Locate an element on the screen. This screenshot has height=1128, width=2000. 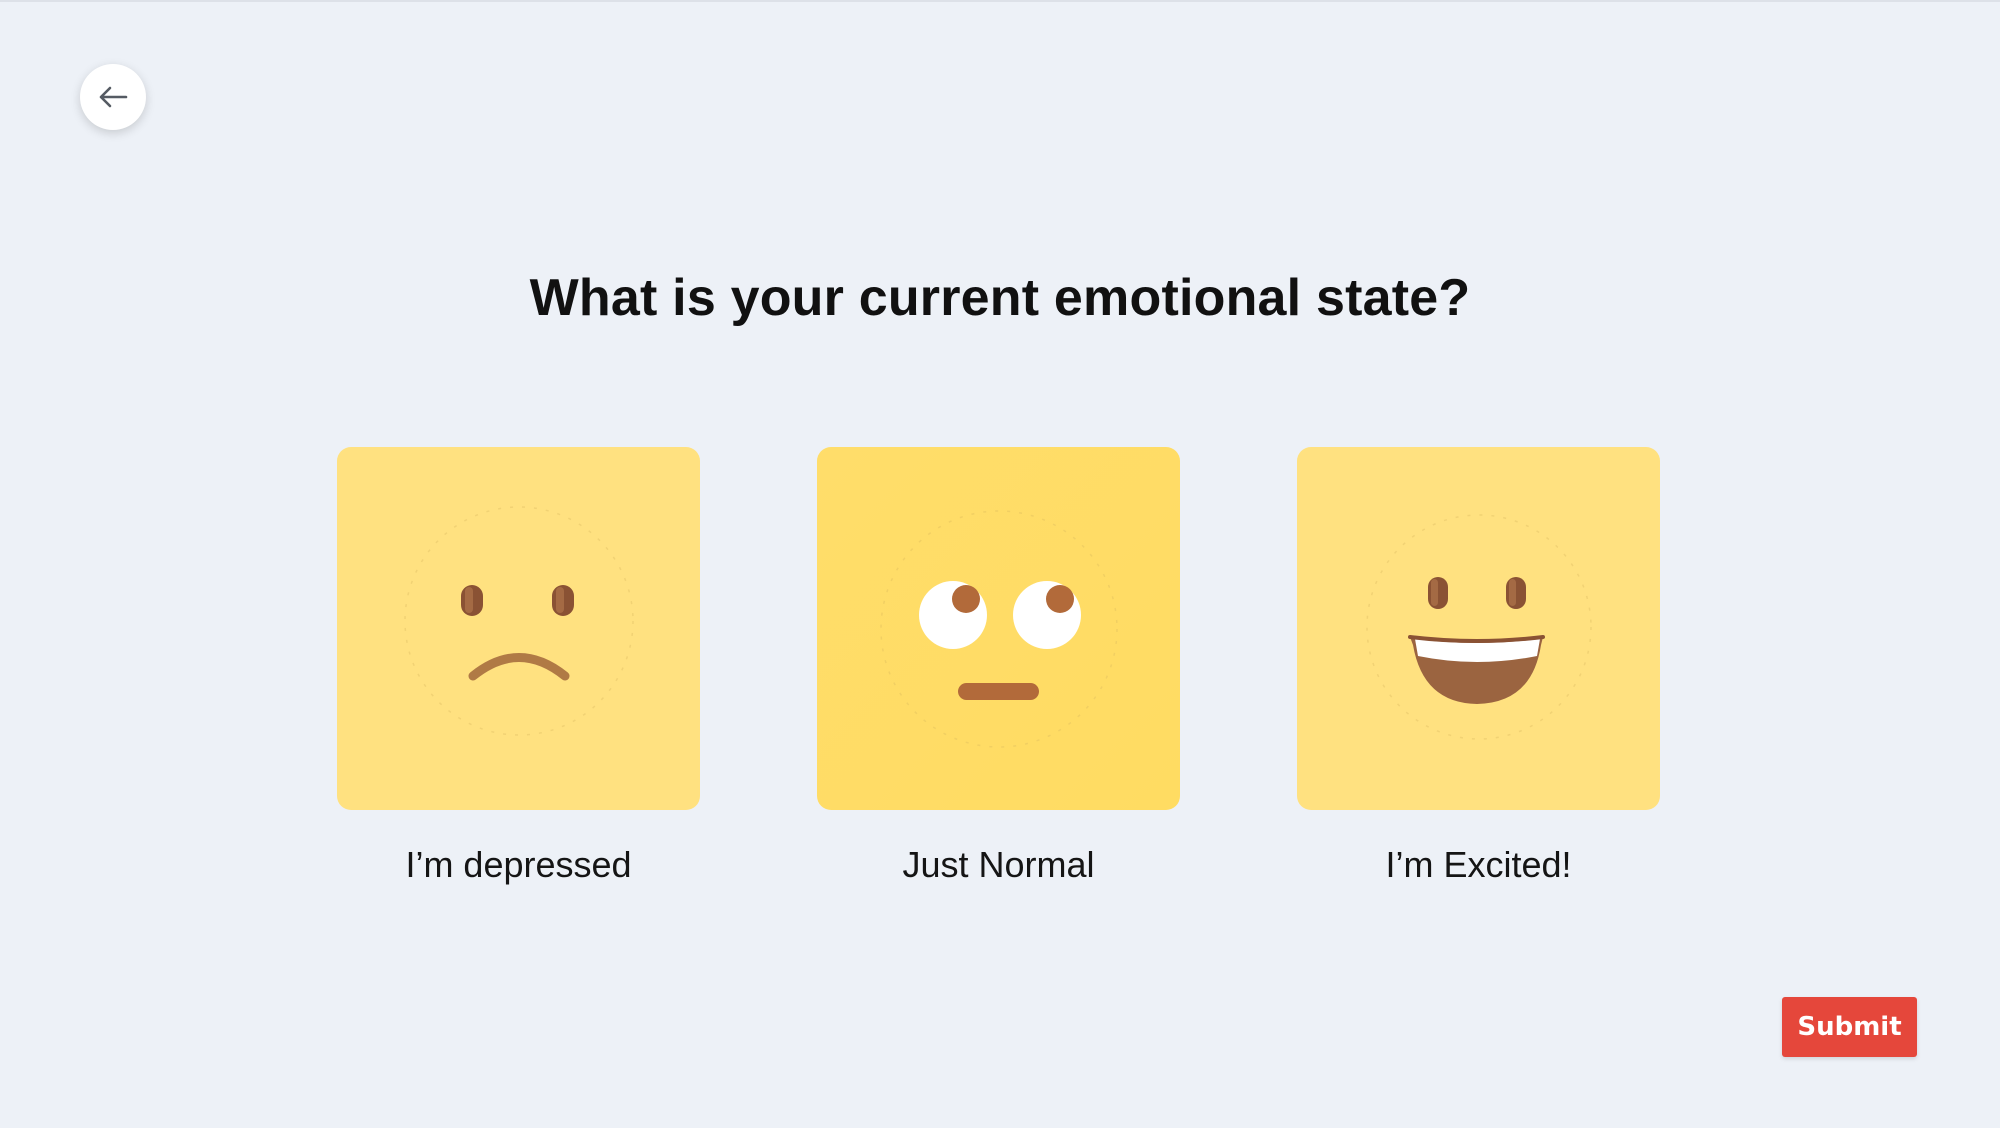
option-normal: Just Normal is located at coordinates (998, 666).